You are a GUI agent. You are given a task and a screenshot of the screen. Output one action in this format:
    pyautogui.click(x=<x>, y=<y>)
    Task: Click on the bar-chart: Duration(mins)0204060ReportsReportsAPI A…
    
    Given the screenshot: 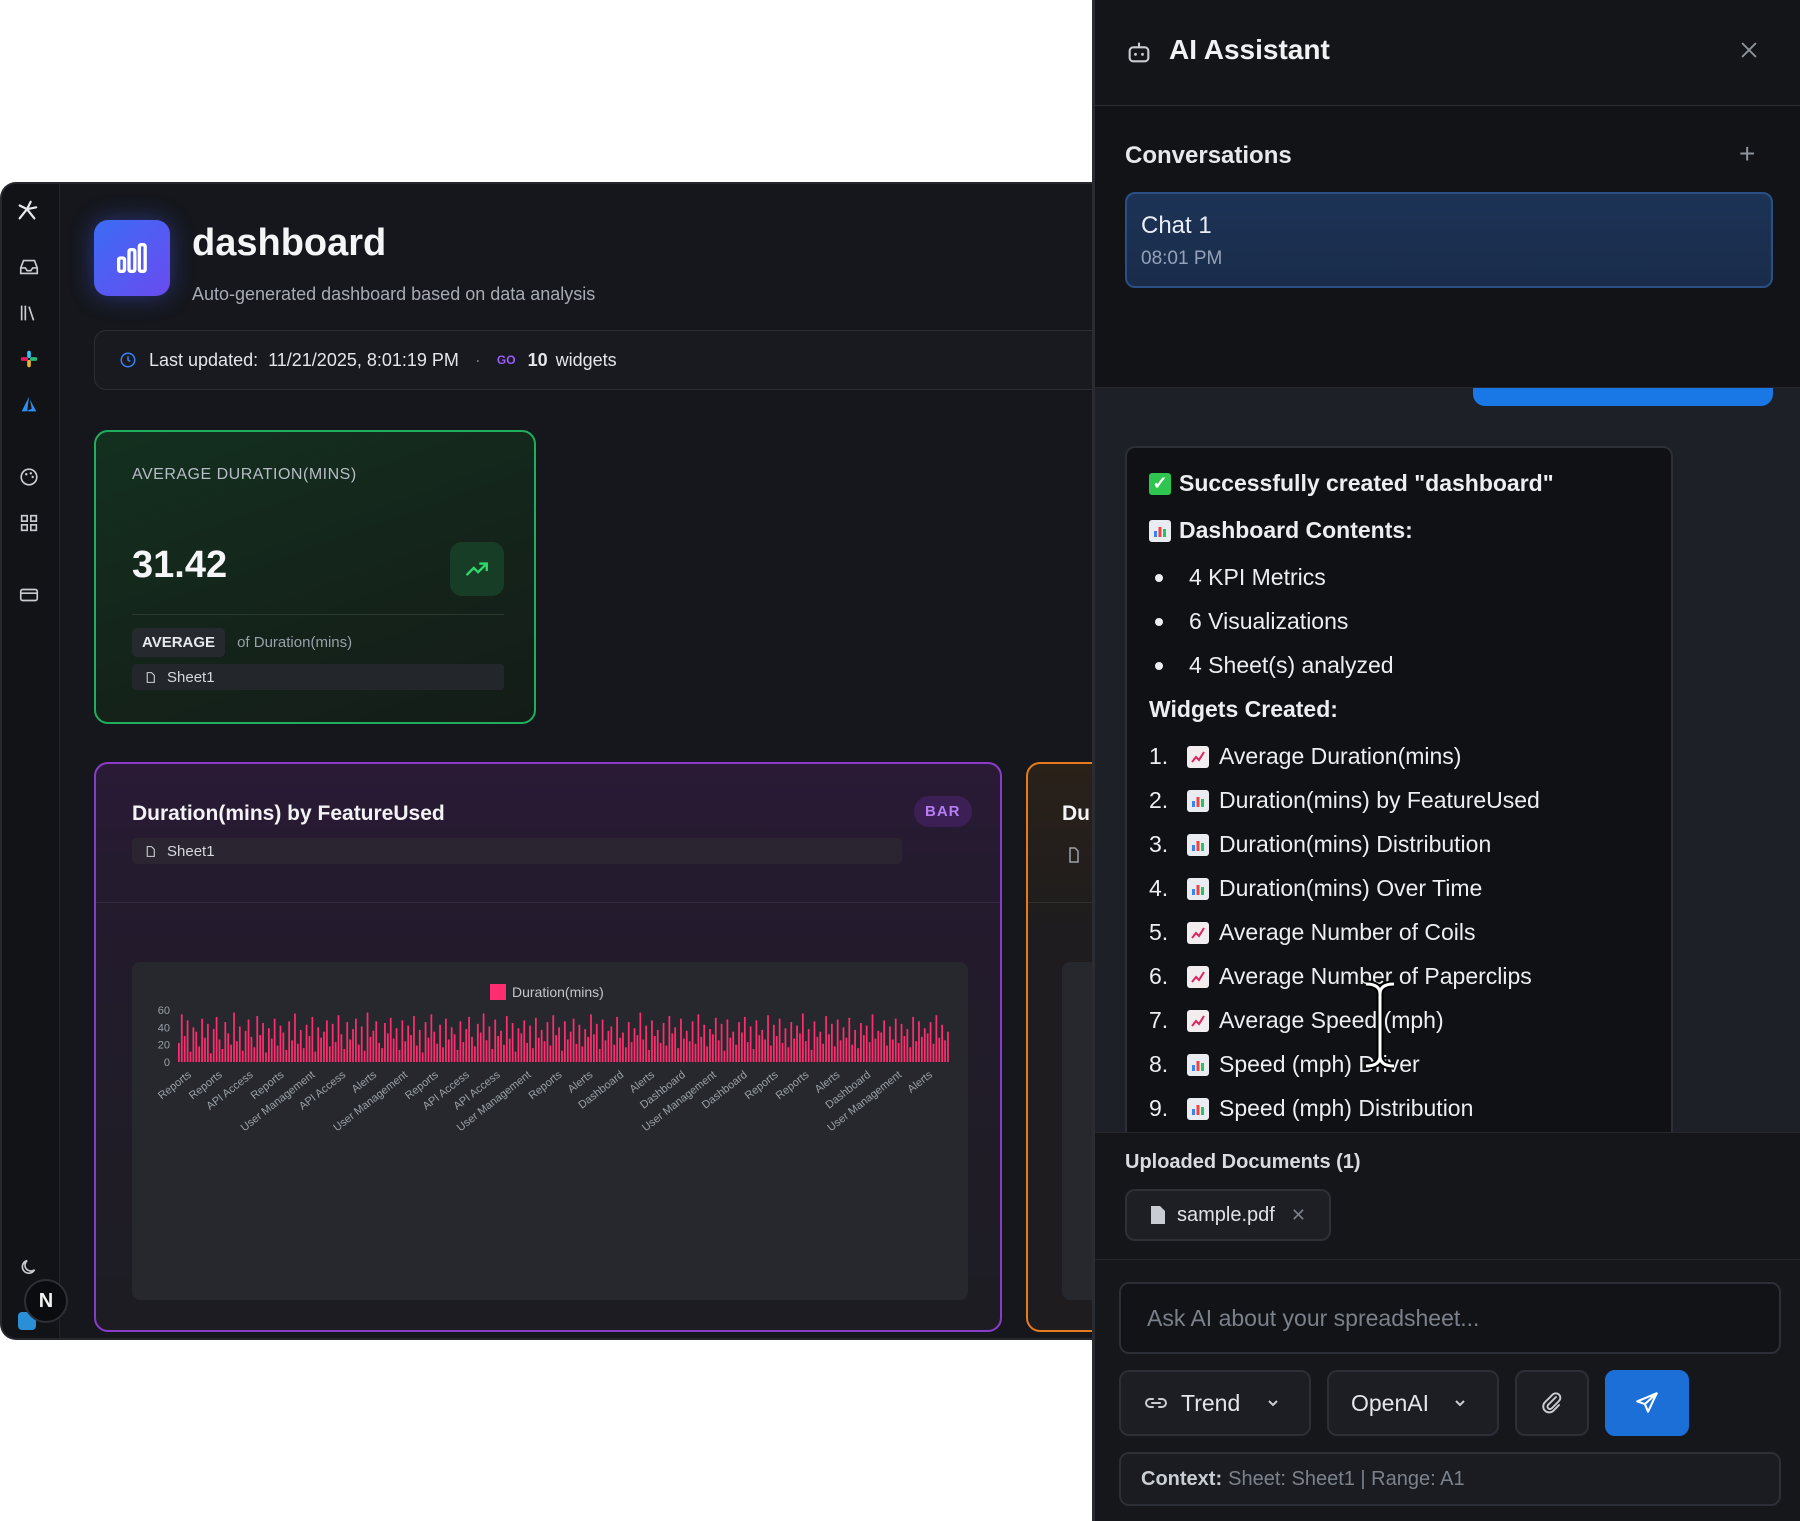 What is the action you would take?
    pyautogui.click(x=552, y=1059)
    